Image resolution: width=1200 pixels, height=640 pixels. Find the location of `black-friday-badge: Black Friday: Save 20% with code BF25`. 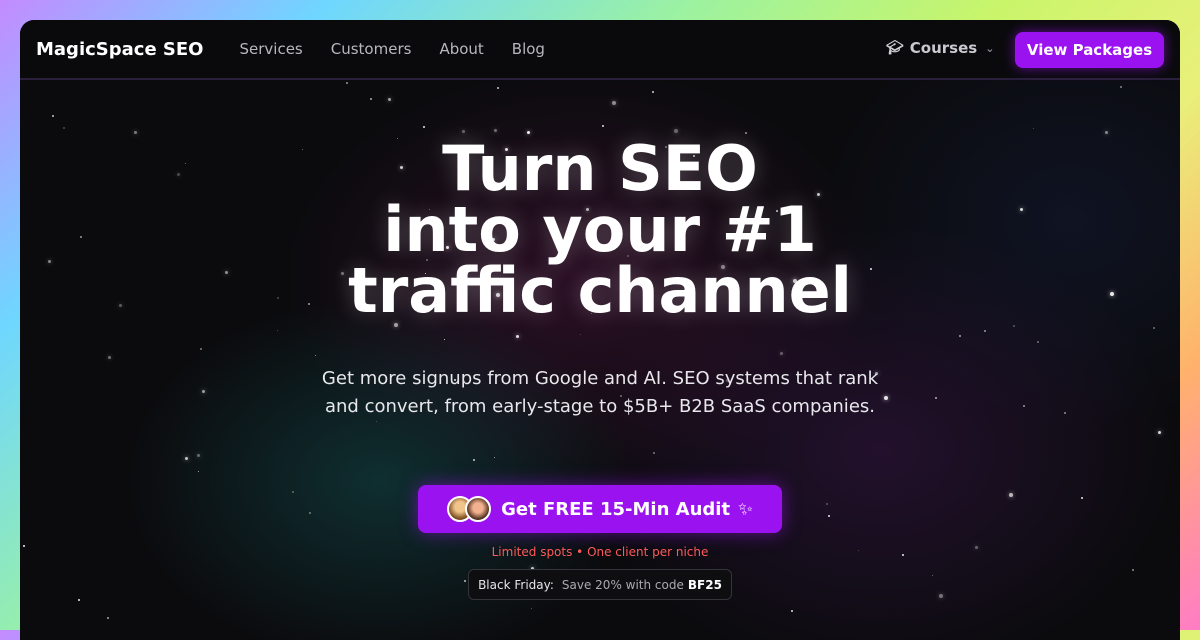

black-friday-badge: Black Friday: Save 20% with code BF25 is located at coordinates (600, 584).